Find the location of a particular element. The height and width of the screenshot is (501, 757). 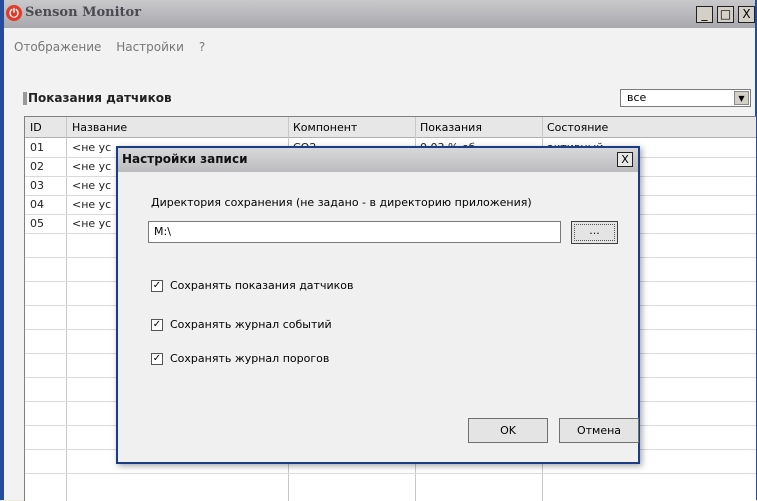

menu-bar: Отображение Настройки ? is located at coordinates (115, 47).